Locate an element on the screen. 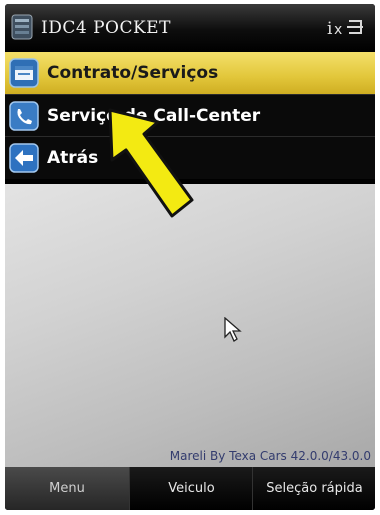 The width and height of the screenshot is (380, 515). app-title: IDC4 POCKET is located at coordinates (106, 28).